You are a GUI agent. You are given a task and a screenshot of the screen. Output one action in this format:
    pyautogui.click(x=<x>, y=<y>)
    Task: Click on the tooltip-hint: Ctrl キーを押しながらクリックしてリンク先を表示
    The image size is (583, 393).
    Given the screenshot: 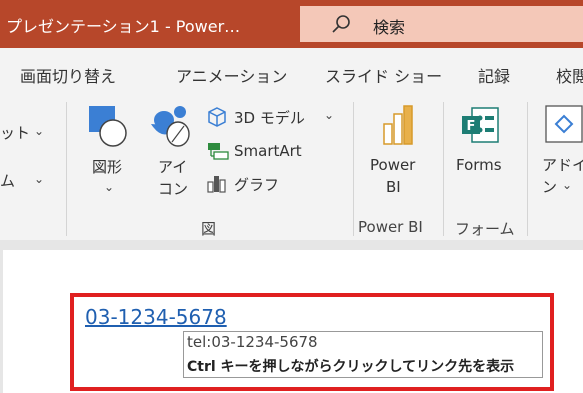 What is the action you would take?
    pyautogui.click(x=351, y=367)
    